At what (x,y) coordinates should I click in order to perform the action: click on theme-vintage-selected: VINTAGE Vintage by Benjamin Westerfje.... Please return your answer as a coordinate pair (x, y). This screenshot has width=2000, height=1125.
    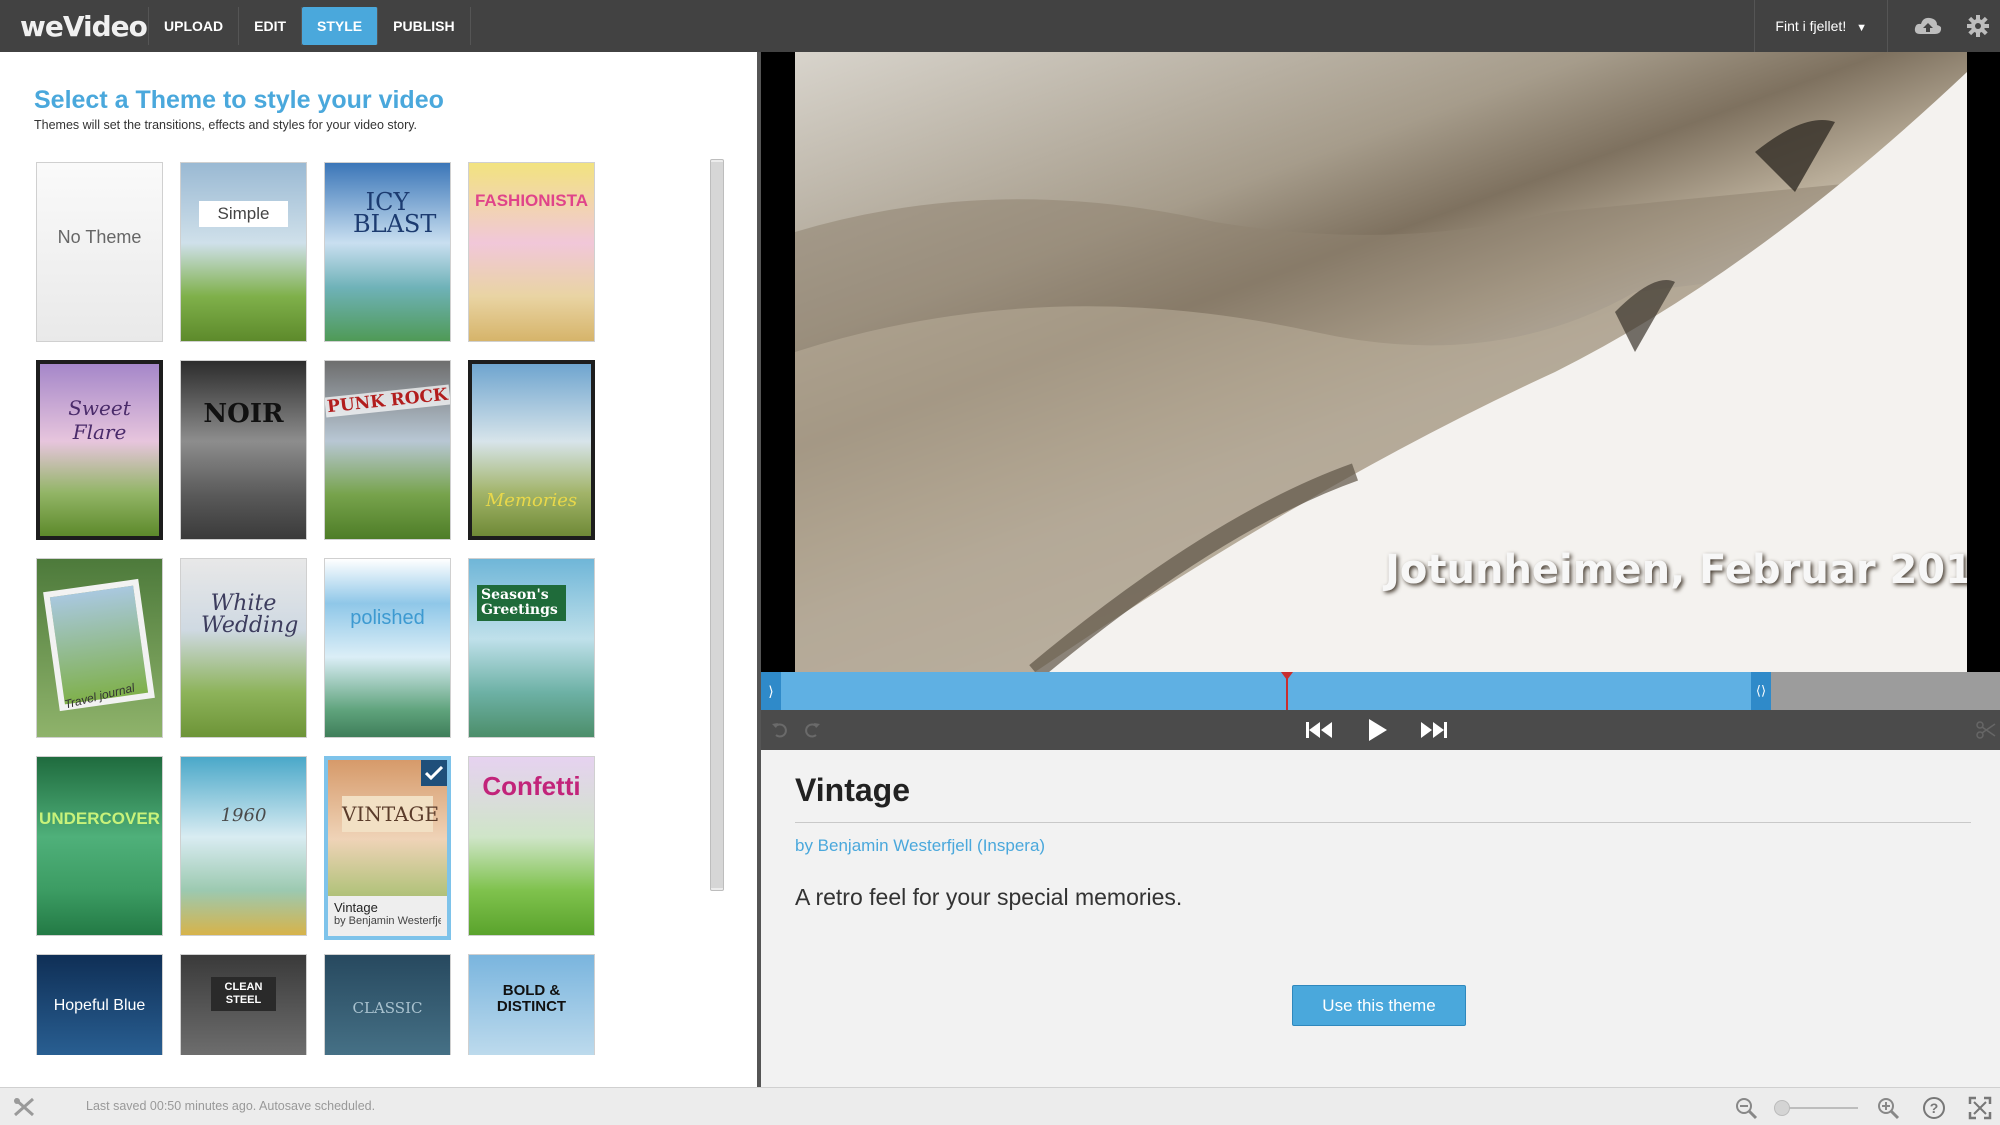
    Looking at the image, I should click on (387, 848).